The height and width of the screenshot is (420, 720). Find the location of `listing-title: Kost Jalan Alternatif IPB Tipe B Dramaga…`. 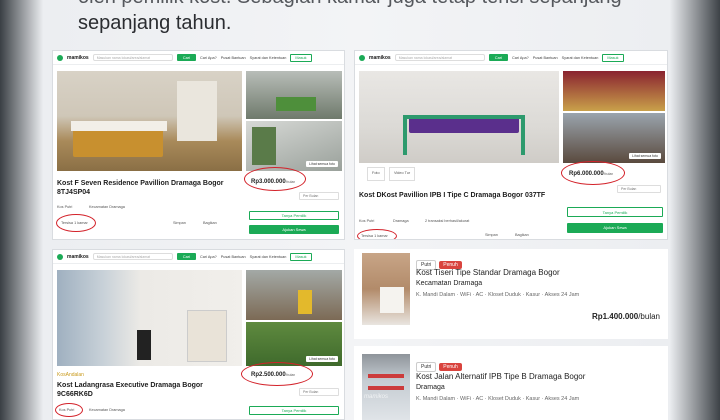

listing-title: Kost Jalan Alternatif IPB Tipe B Dramaga… is located at coordinates (500, 376).